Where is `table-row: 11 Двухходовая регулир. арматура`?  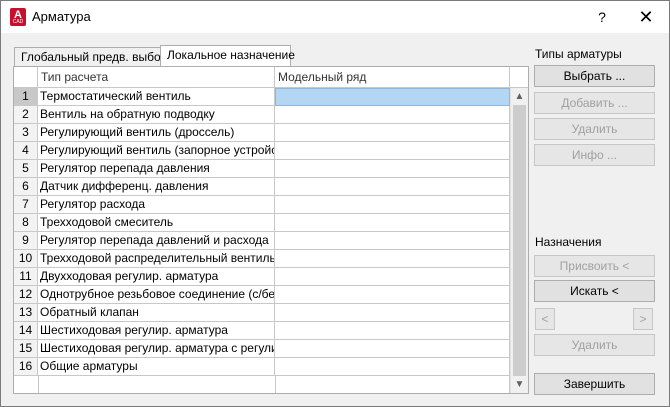 table-row: 11 Двухходовая регулир. арматура is located at coordinates (262, 277).